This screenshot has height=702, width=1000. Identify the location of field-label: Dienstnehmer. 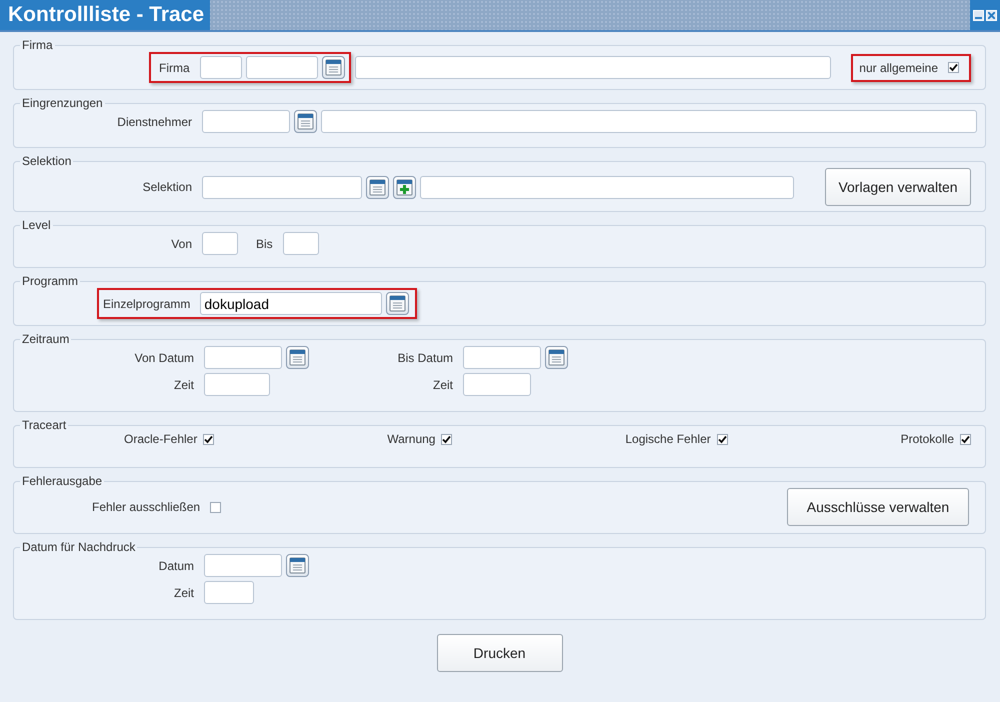
(154, 121).